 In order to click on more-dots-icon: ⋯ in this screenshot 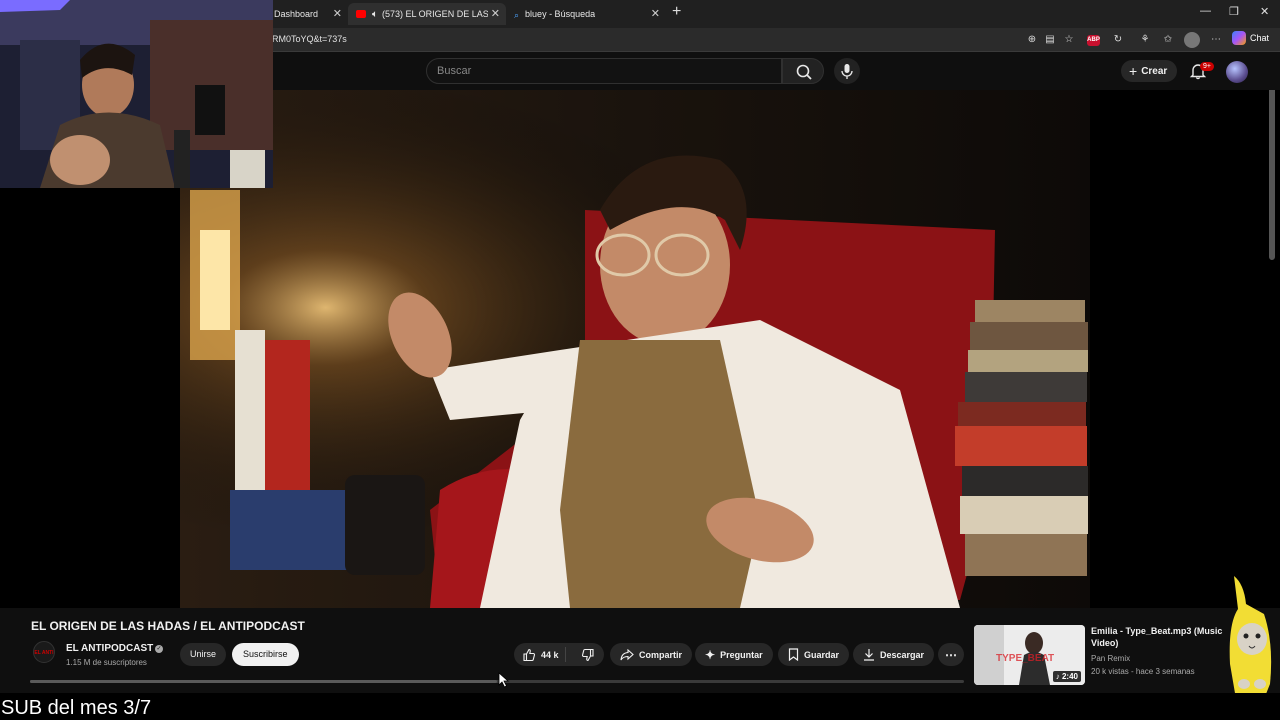, I will do `click(951, 654)`.